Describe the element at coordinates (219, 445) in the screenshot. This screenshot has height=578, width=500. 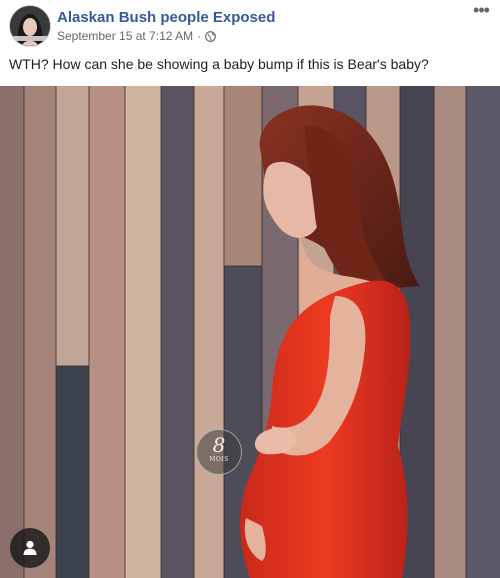
I see `watermark-number: 8` at that location.